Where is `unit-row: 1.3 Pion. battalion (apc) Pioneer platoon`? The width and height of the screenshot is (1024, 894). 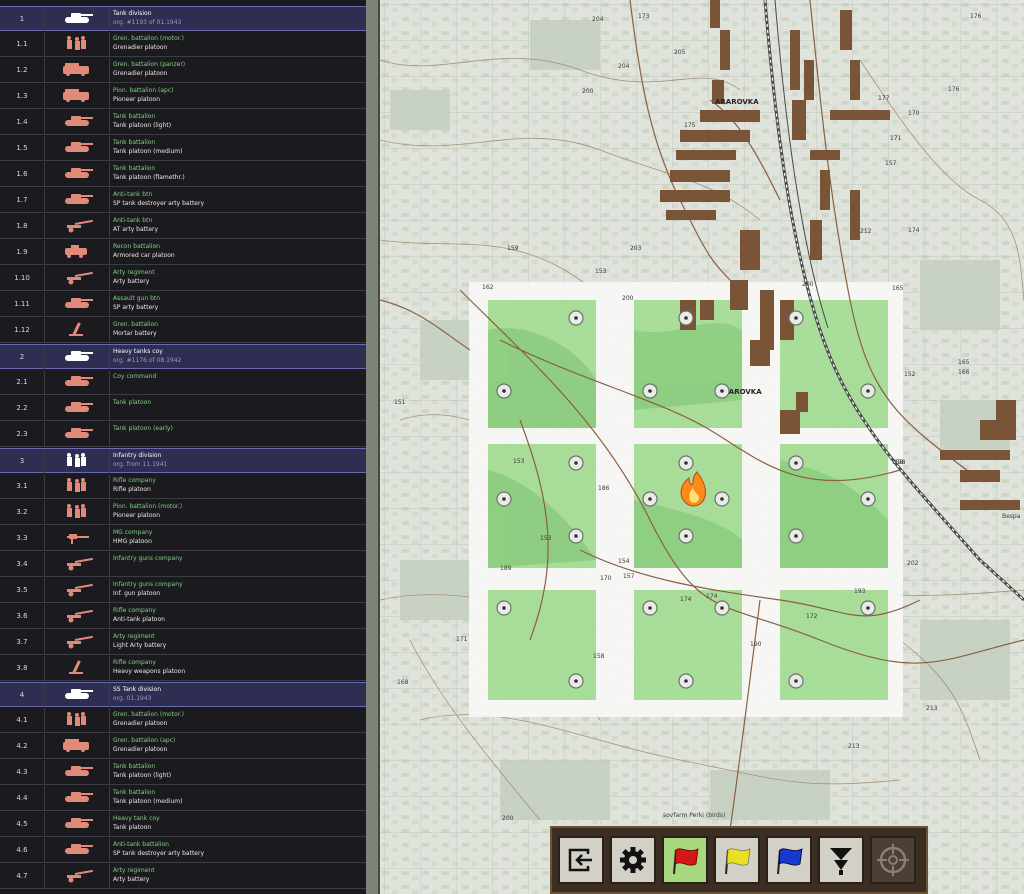 unit-row: 1.3 Pion. battalion (apc) Pioneer platoon is located at coordinates (183, 96).